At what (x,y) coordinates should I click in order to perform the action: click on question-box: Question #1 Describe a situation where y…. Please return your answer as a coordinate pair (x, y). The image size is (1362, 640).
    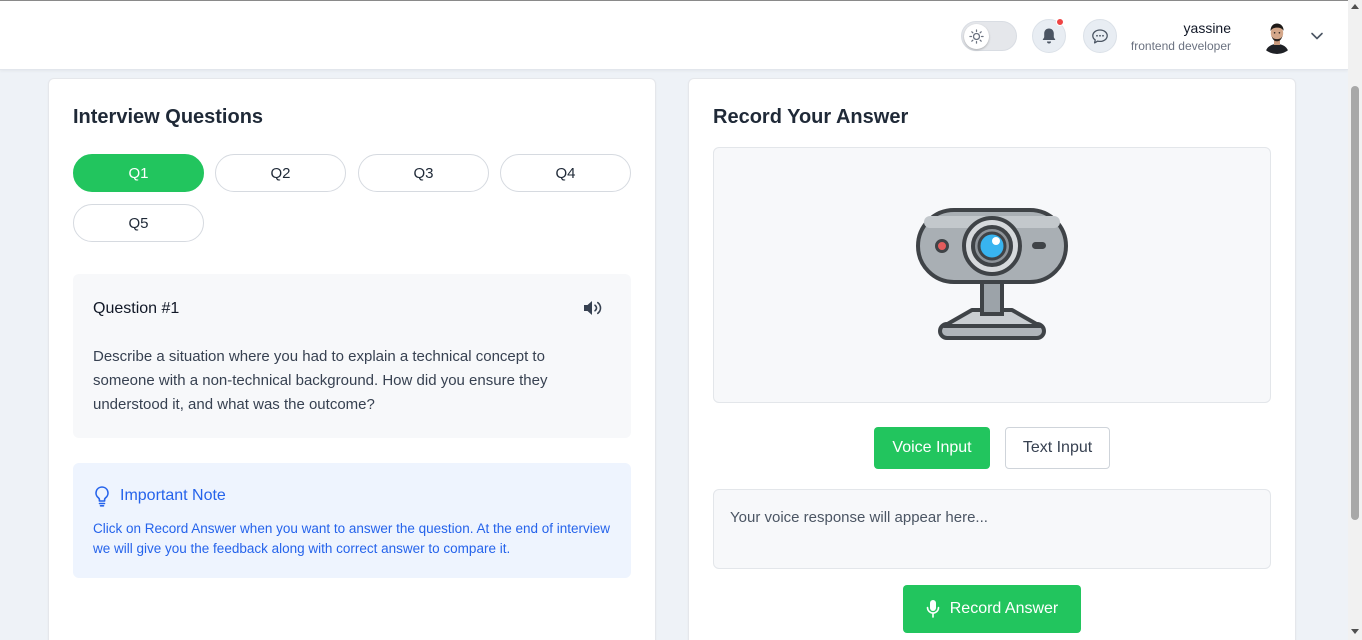
    Looking at the image, I should click on (352, 356).